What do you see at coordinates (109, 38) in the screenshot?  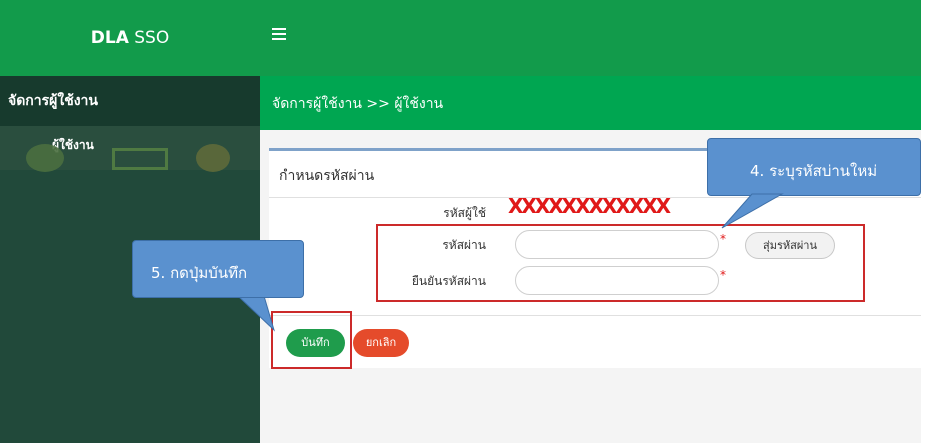 I see `brand-bold: DLA` at bounding box center [109, 38].